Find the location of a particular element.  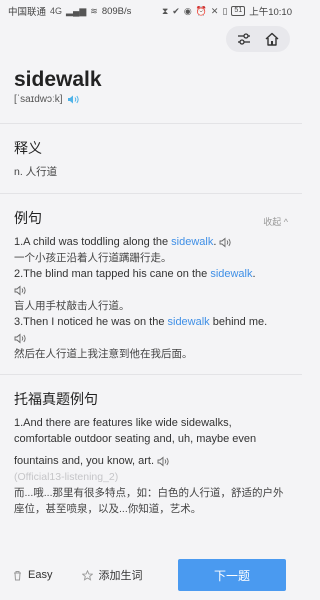

next-question-button: 下一题 is located at coordinates (232, 575).